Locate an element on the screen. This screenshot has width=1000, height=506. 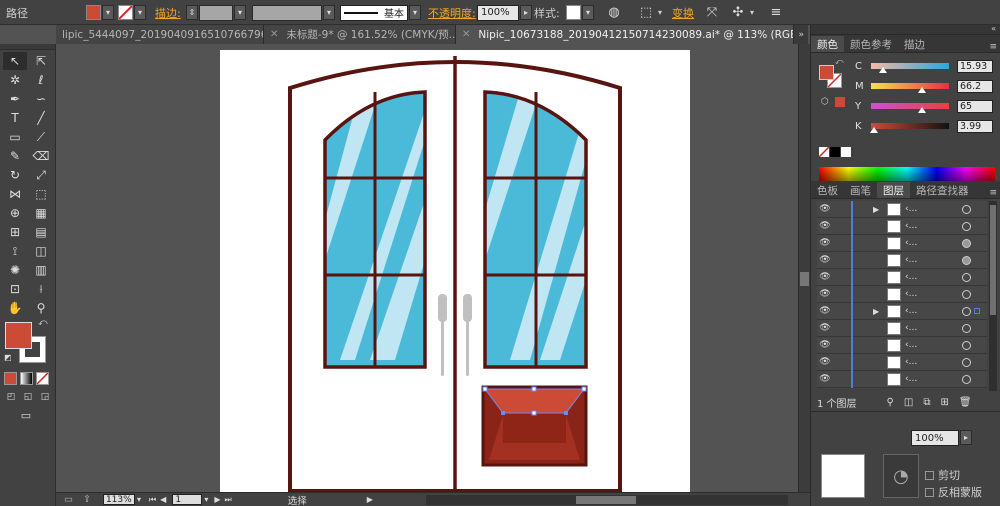
align-reference-icon: ⬚ is located at coordinates (646, 13).